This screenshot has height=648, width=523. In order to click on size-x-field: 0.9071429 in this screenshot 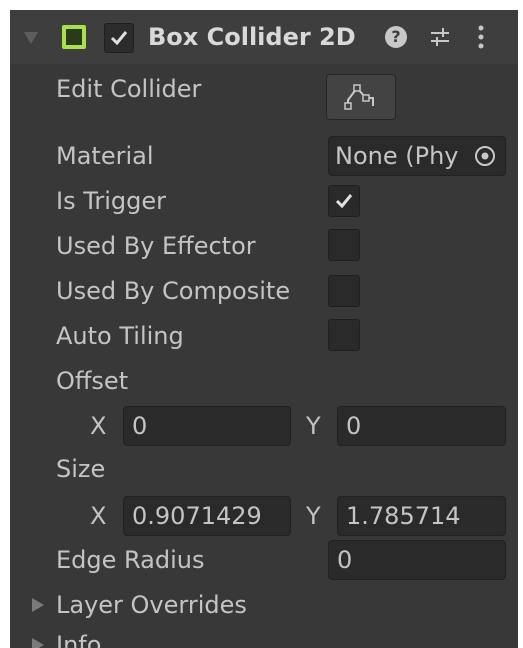, I will do `click(207, 516)`.